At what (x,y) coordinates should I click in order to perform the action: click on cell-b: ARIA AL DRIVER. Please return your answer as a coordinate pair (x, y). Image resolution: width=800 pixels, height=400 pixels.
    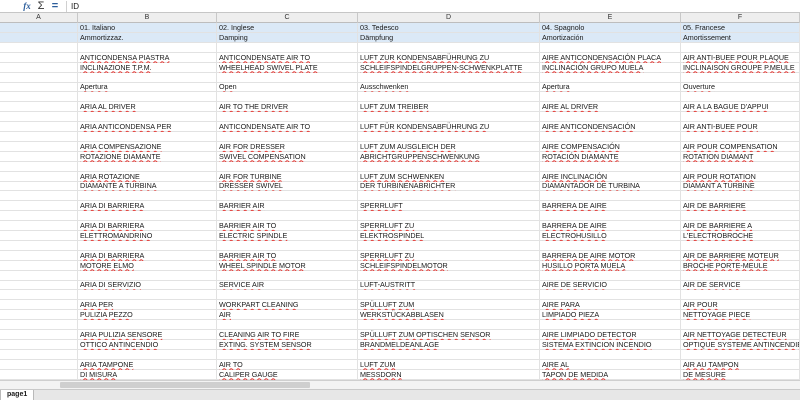
    Looking at the image, I should click on (147, 107).